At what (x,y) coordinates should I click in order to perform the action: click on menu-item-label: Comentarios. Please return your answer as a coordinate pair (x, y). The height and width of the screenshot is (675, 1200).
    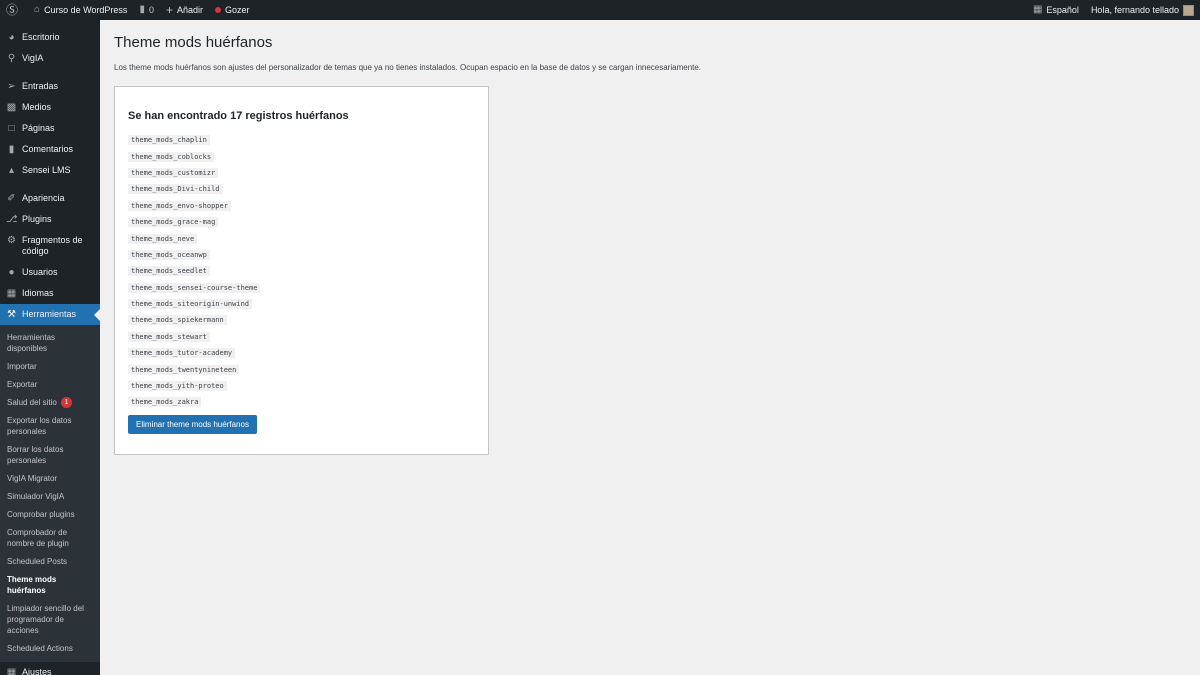
    Looking at the image, I should click on (48, 149).